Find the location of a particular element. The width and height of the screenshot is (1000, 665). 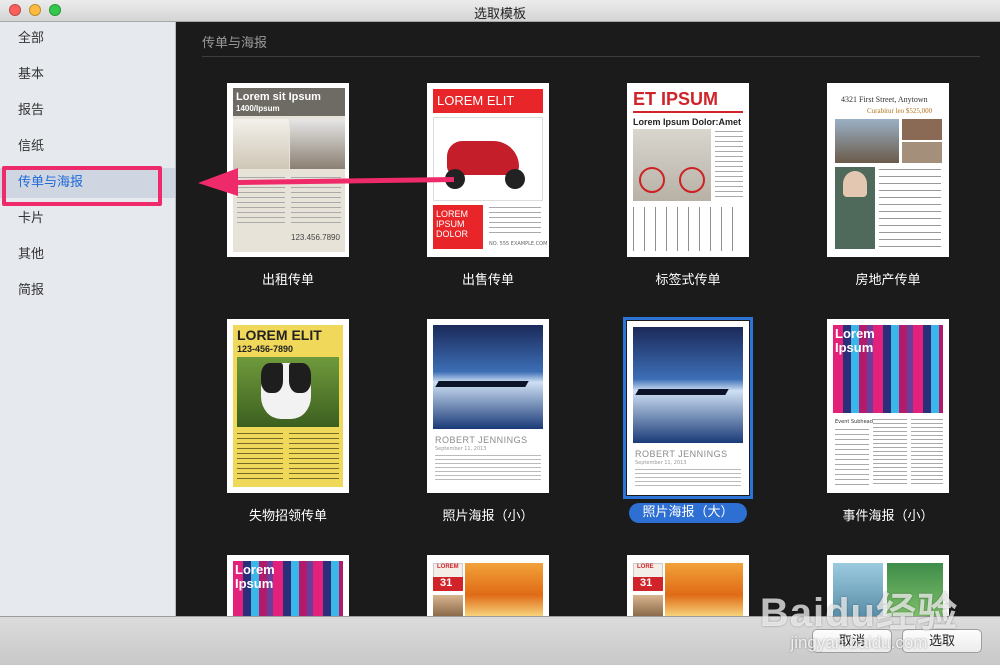

sidebar-item-newsletters: 简报 is located at coordinates (87, 291).